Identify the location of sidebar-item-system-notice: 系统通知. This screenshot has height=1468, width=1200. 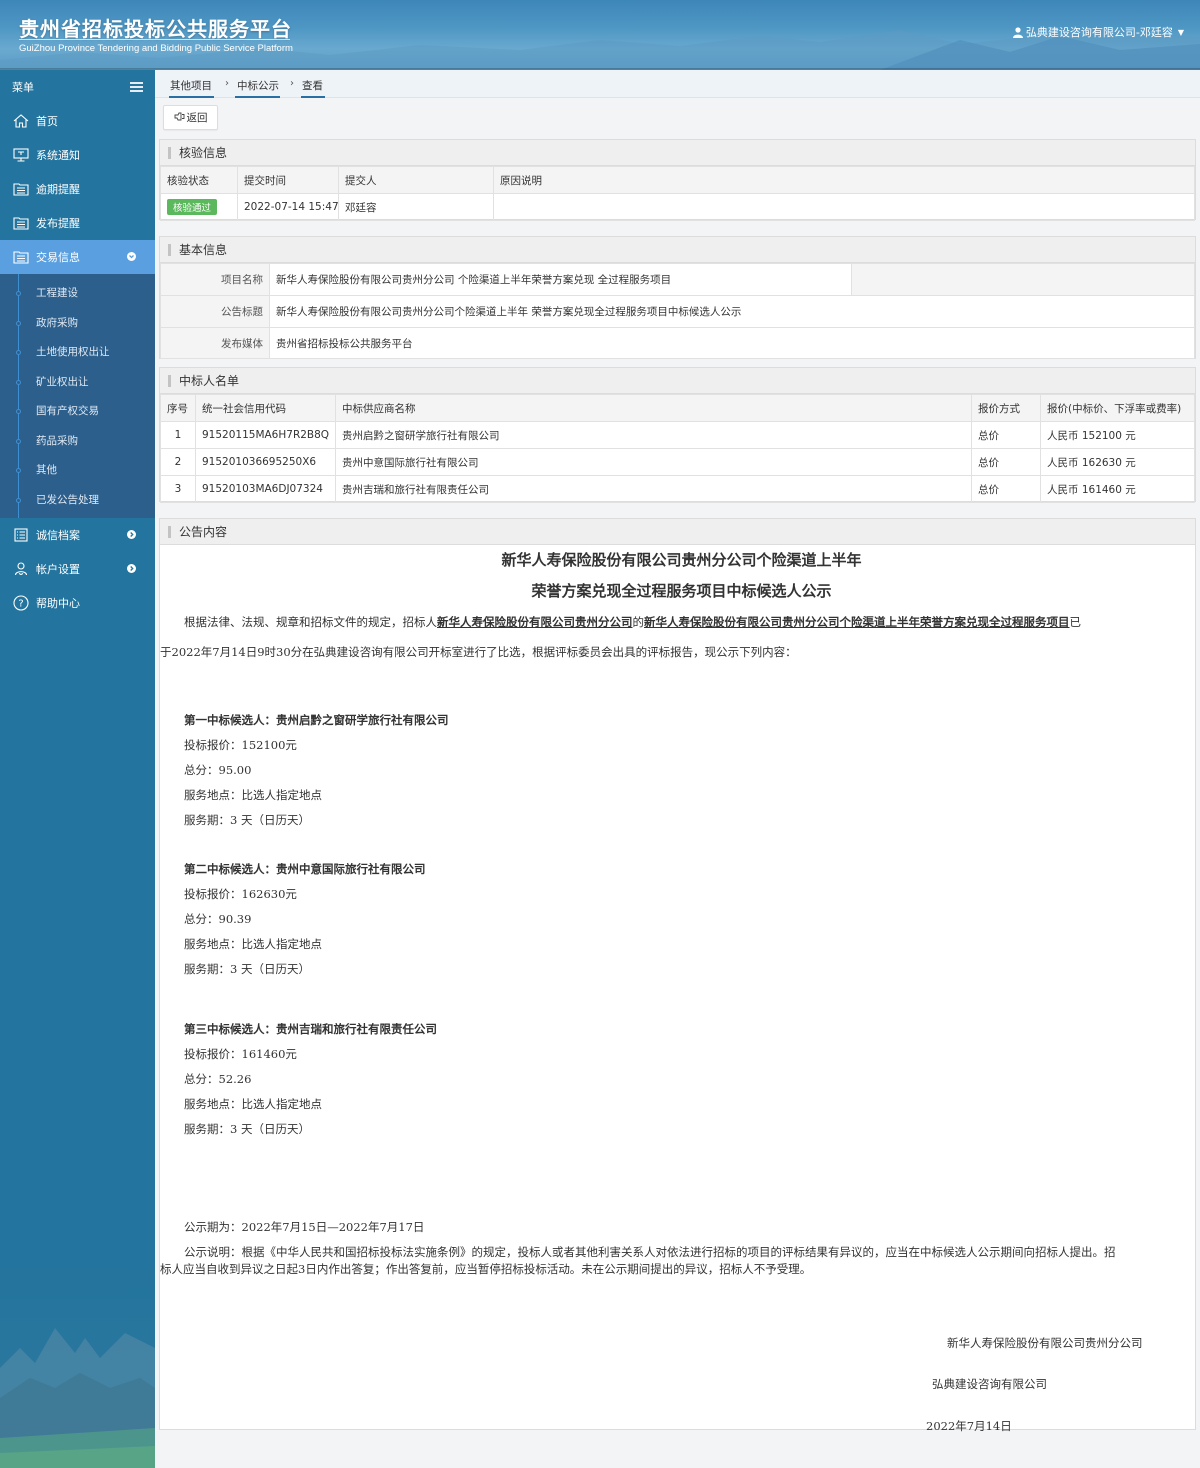
(77, 155).